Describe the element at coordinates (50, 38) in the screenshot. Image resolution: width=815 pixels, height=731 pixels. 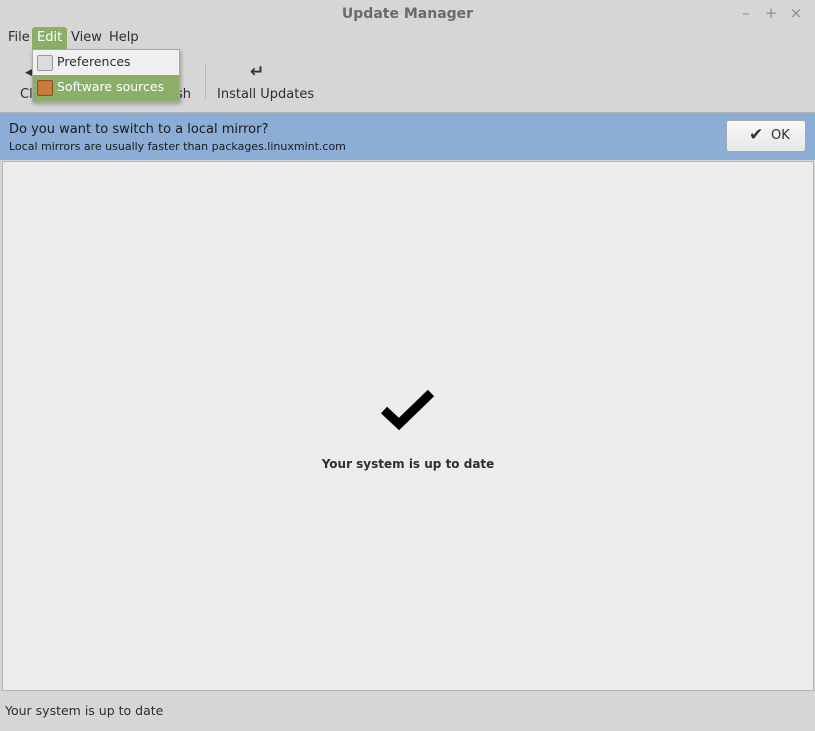
I see `menu-edit: Edit` at that location.